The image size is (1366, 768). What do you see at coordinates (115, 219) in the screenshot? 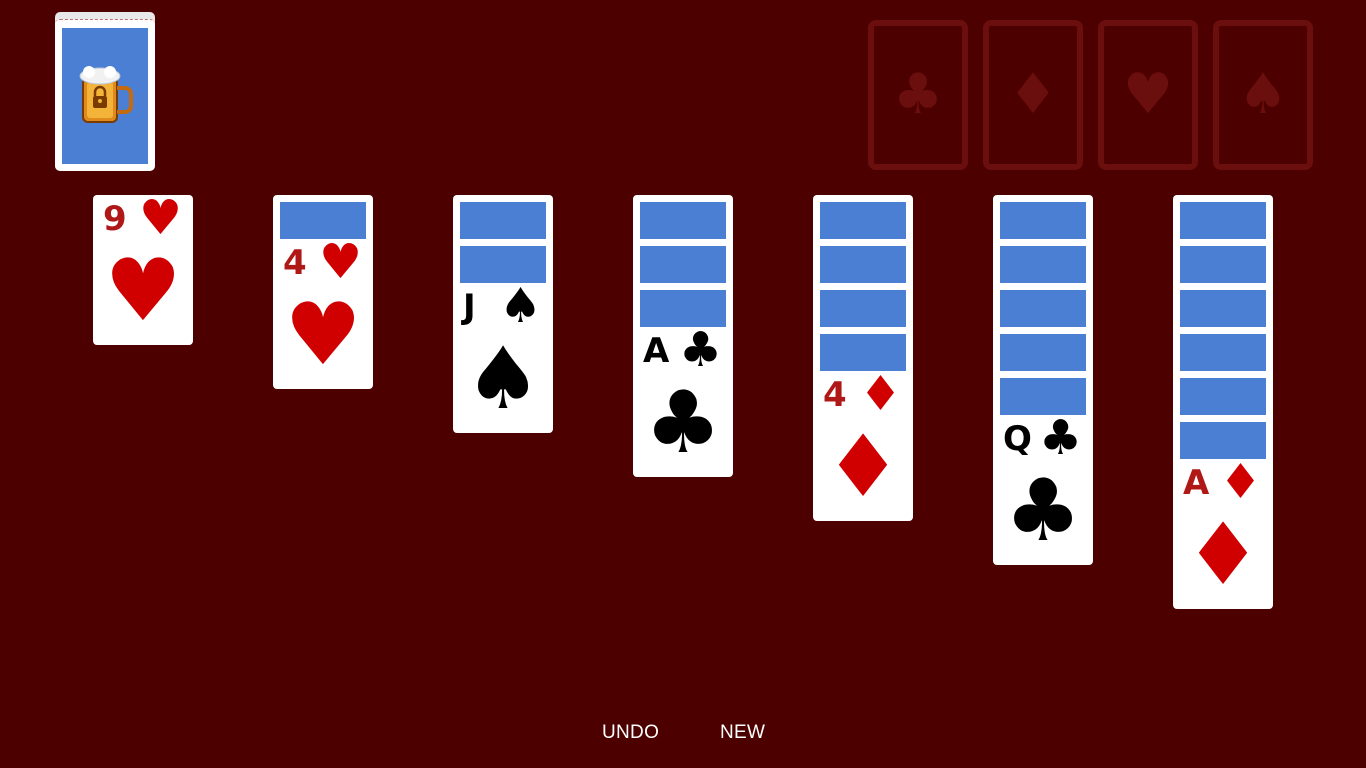
I see `card-rank: 9` at bounding box center [115, 219].